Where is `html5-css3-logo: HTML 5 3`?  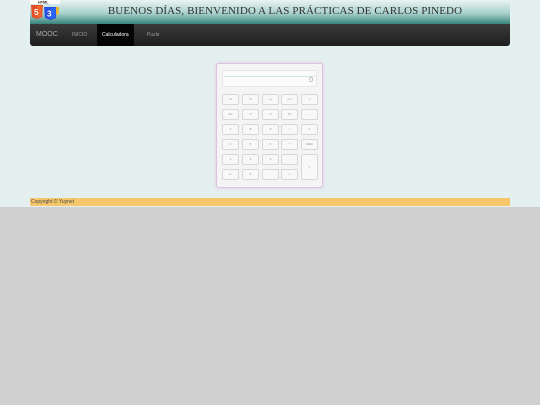 html5-css3-logo: HTML 5 3 is located at coordinates (45, 10).